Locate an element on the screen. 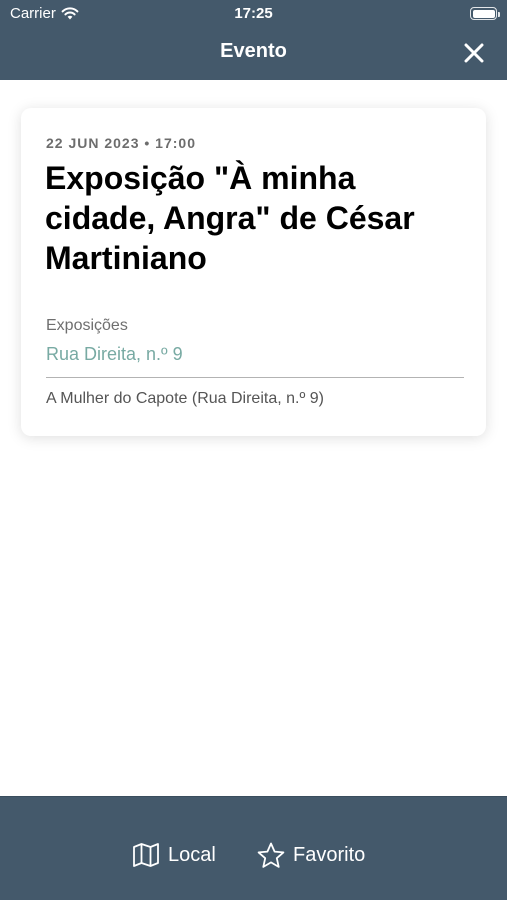 The height and width of the screenshot is (900, 507). event-datetime: 22 JUN 2023 • 17:00 is located at coordinates (121, 143).